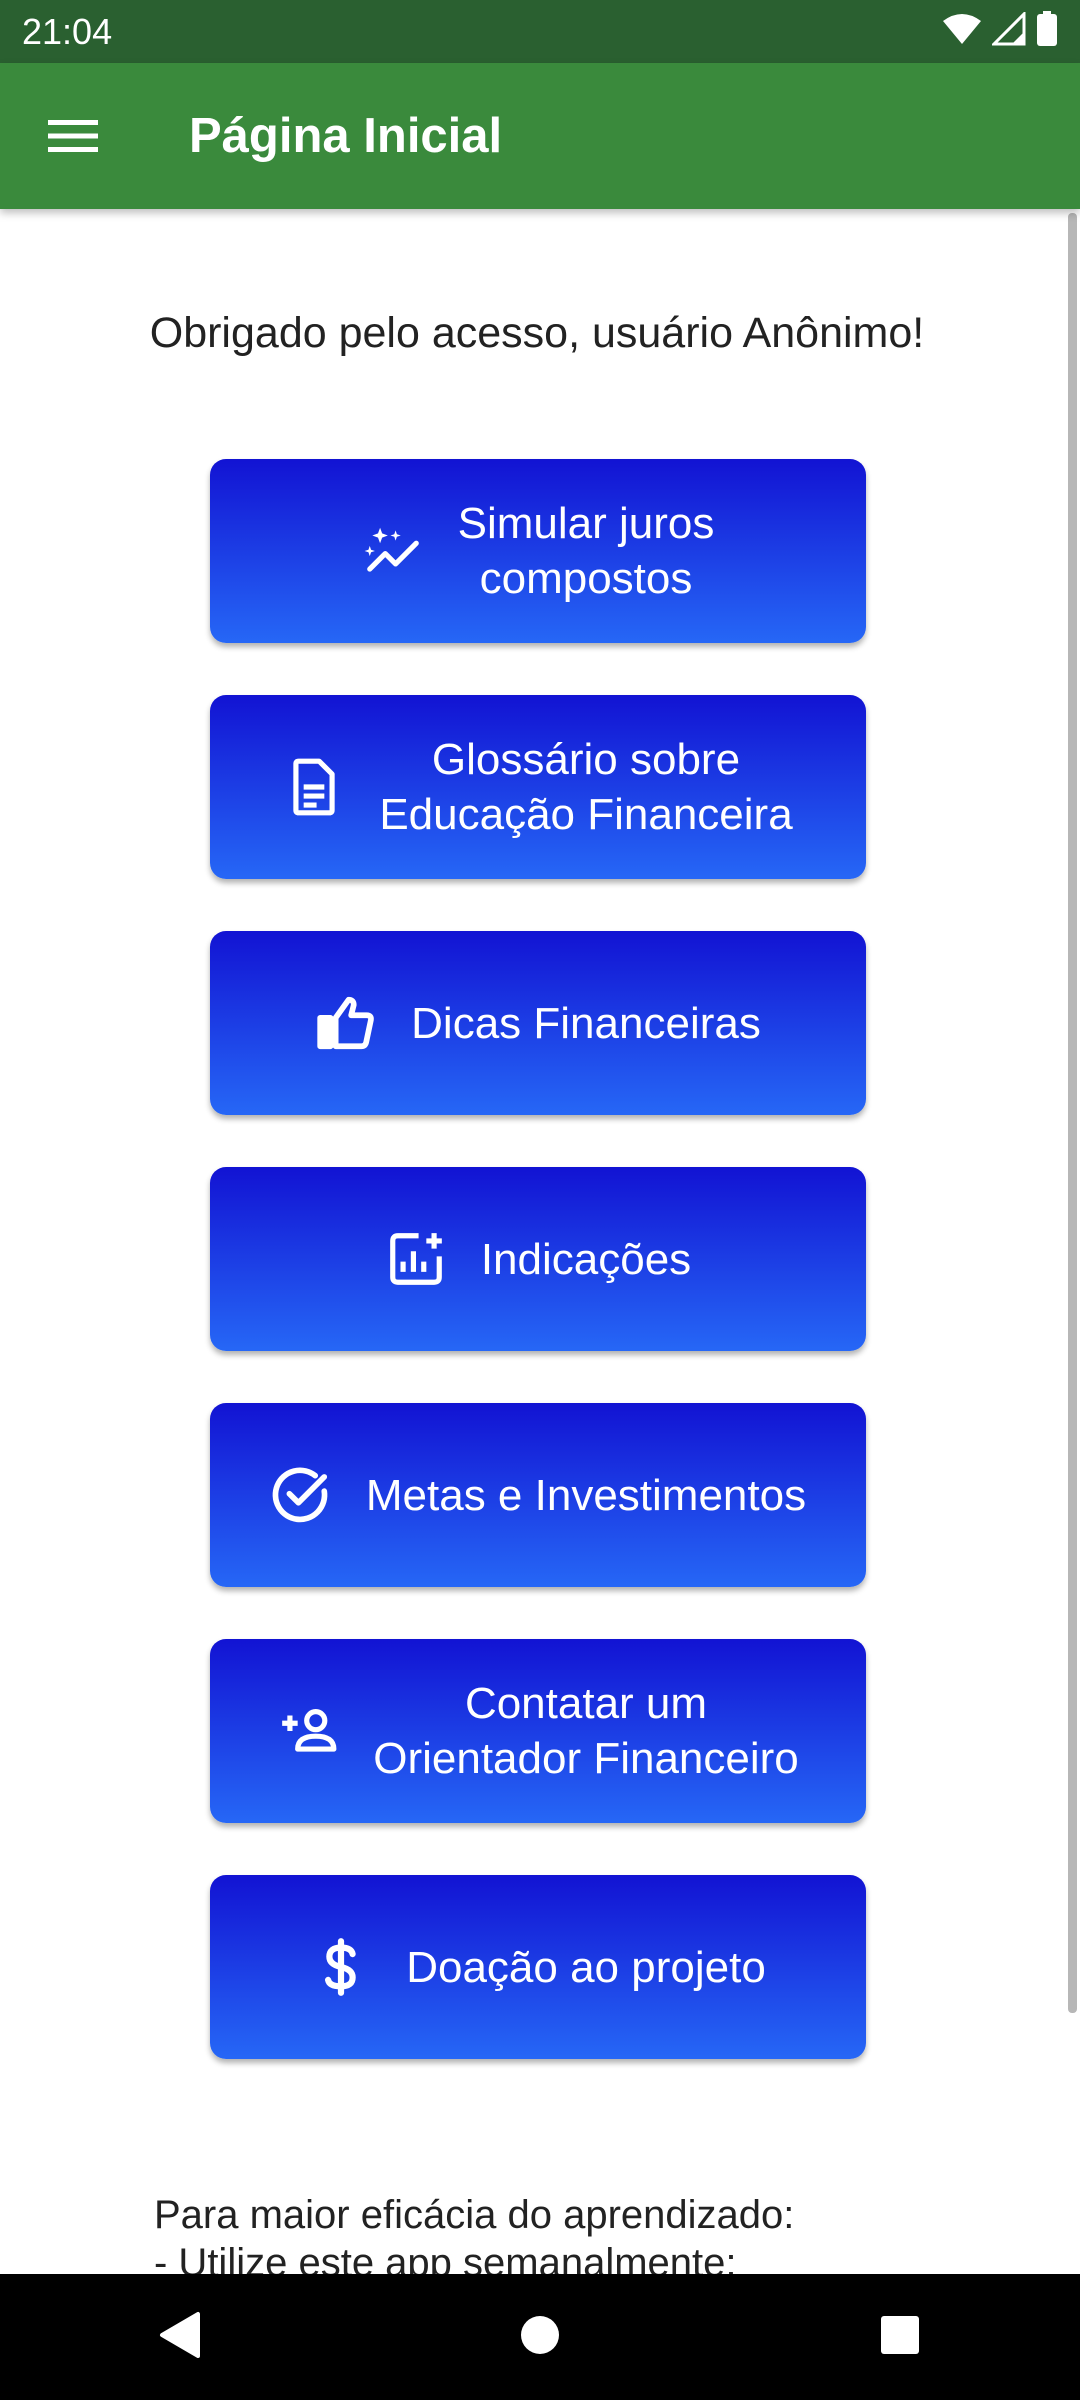 This screenshot has height=2400, width=1080. What do you see at coordinates (346, 1023) in the screenshot?
I see `thumb-up-icon` at bounding box center [346, 1023].